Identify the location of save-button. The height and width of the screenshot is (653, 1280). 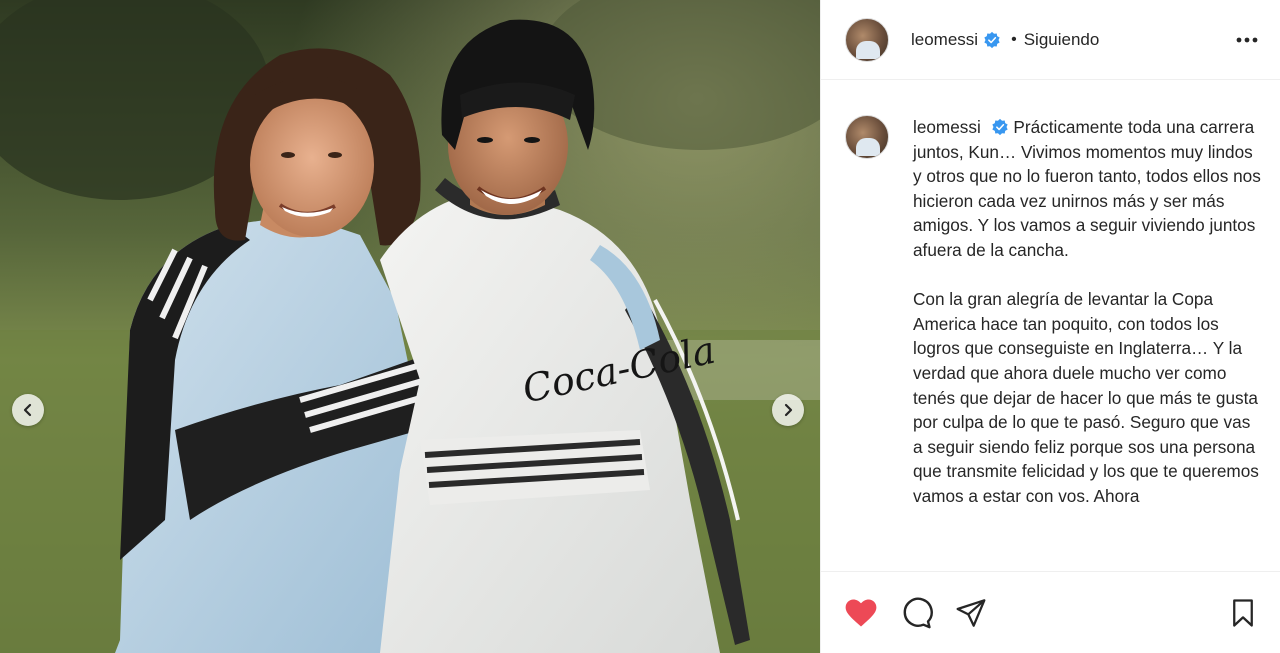
(1243, 613).